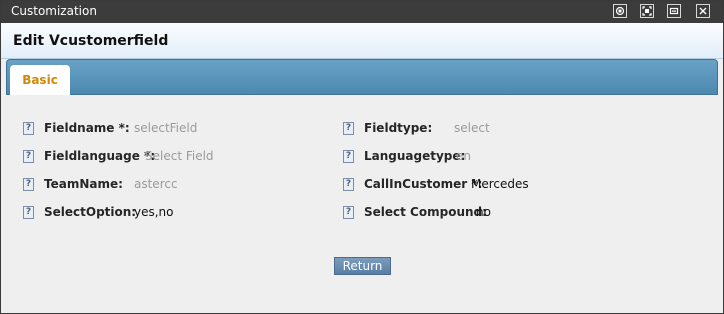  Describe the element at coordinates (179, 156) in the screenshot. I see `fieldlanguage-value: Select Field` at that location.